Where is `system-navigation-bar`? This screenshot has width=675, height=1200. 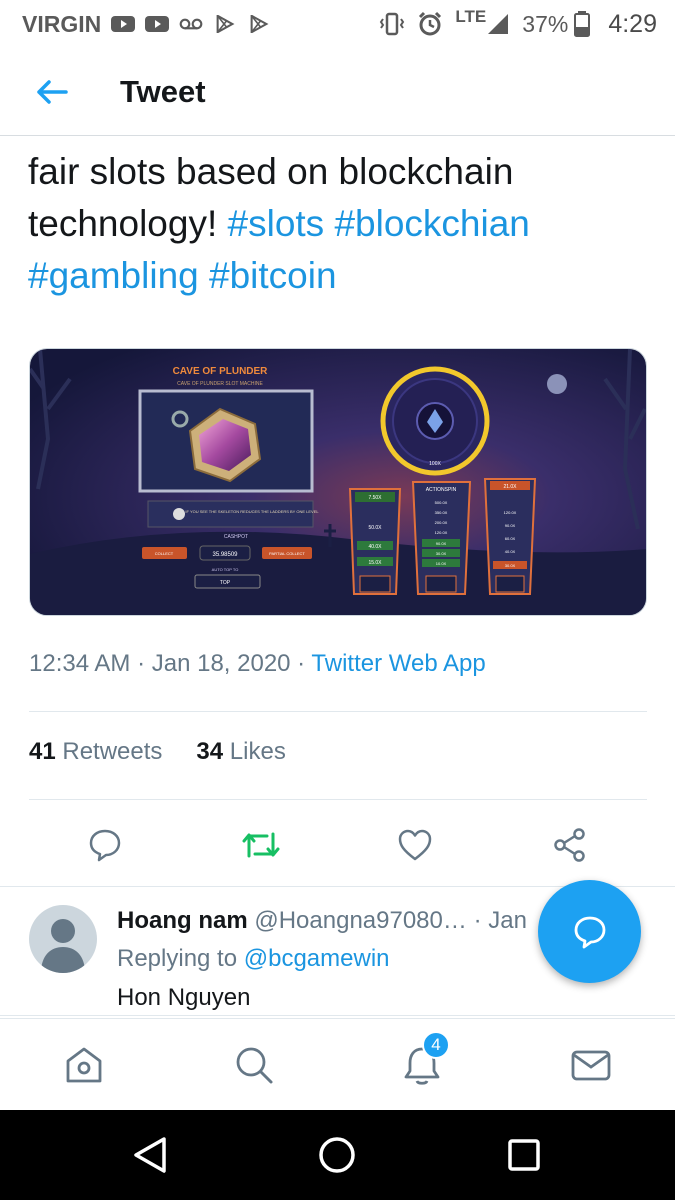
system-navigation-bar is located at coordinates (337, 1155).